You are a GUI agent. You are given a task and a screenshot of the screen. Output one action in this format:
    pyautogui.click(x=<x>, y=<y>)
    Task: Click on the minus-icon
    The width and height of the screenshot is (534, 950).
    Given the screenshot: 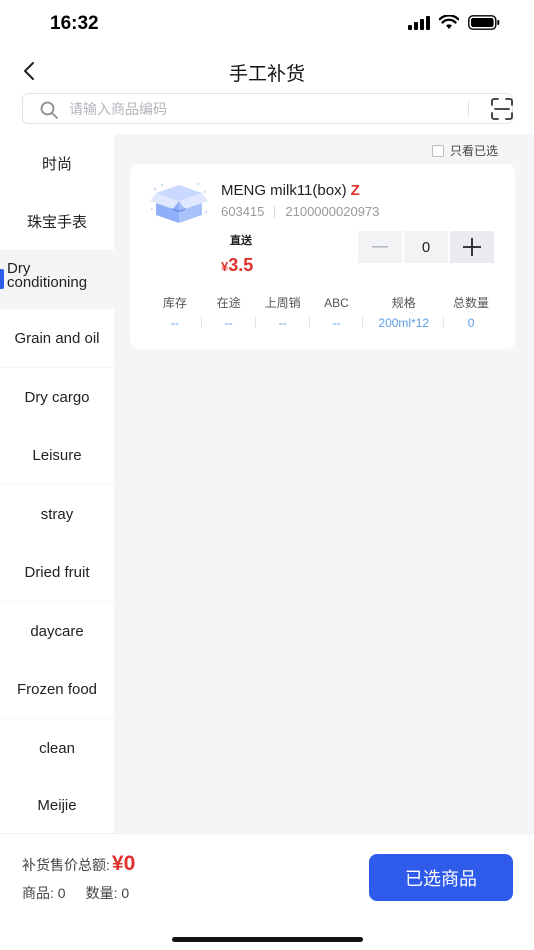 What is the action you would take?
    pyautogui.click(x=380, y=247)
    